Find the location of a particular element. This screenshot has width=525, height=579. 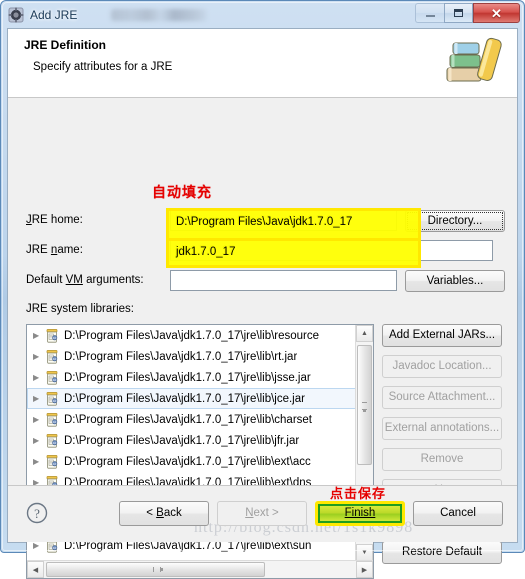

window-title: Add JRE is located at coordinates (54, 14).